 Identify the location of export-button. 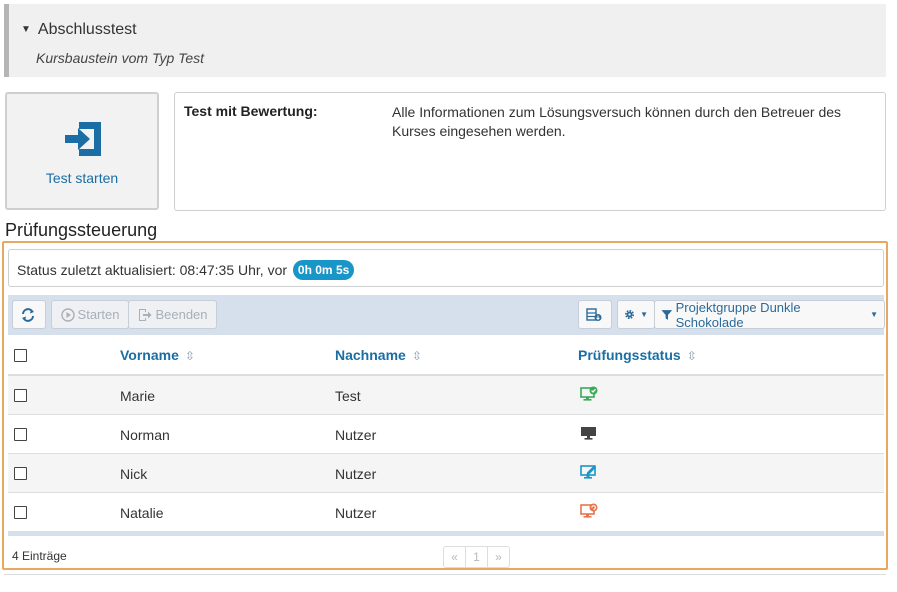
(595, 314).